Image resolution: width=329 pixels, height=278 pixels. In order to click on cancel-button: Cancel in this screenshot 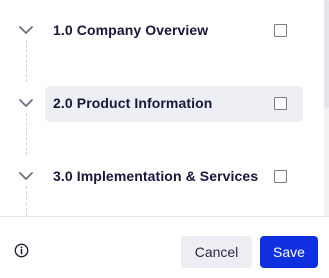, I will do `click(216, 252)`.